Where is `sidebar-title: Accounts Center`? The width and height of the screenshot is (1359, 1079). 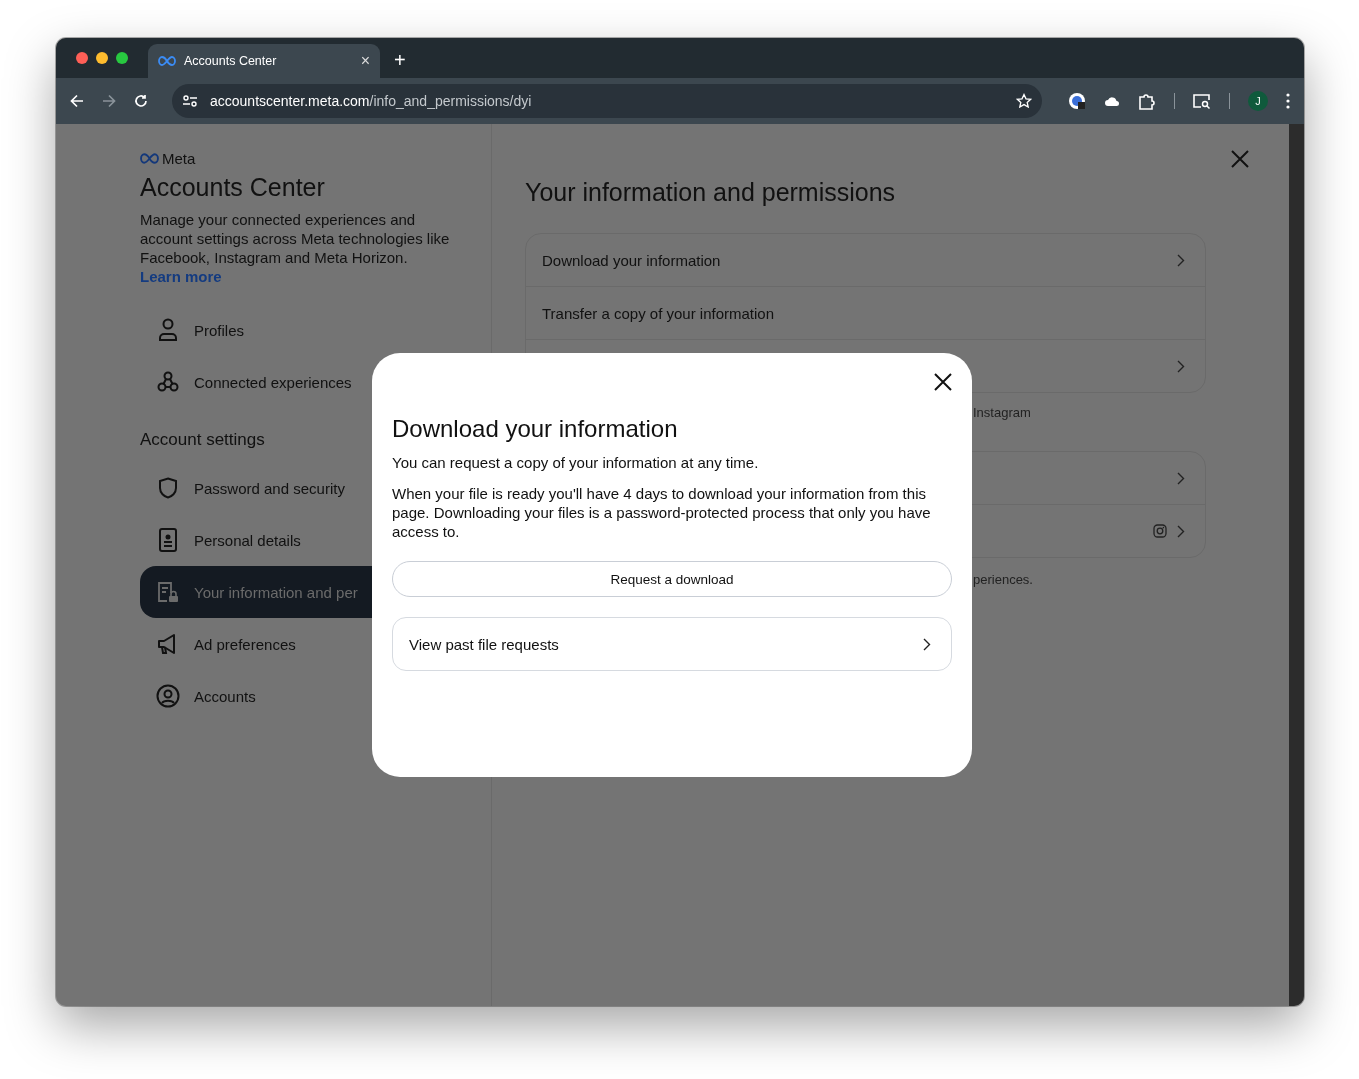 sidebar-title: Accounts Center is located at coordinates (233, 187).